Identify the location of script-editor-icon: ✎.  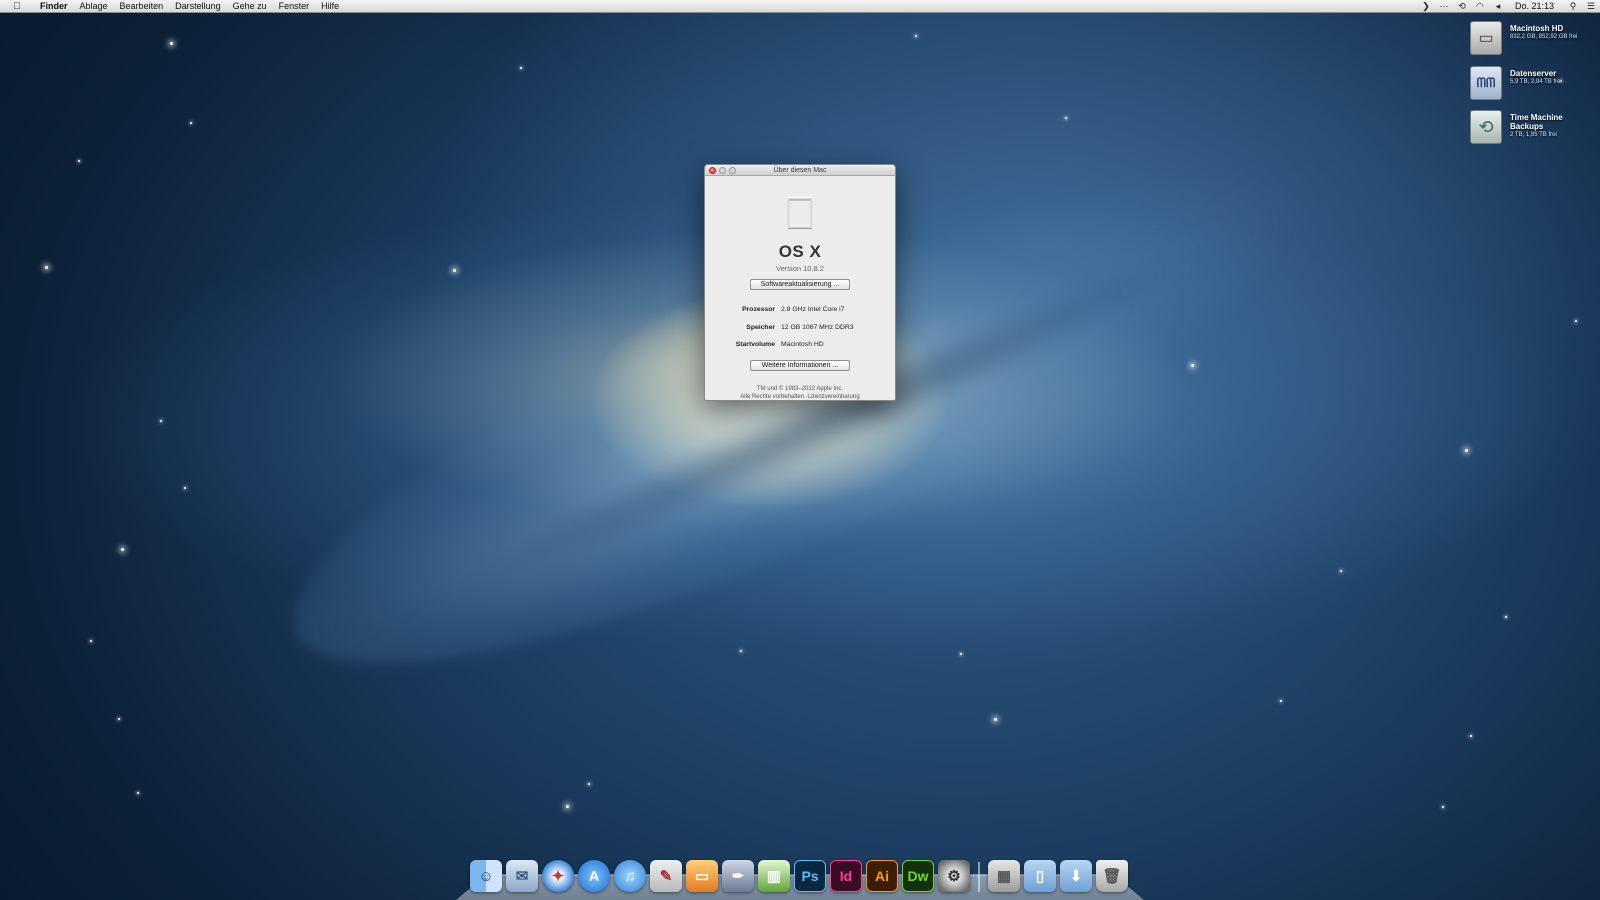
(666, 876).